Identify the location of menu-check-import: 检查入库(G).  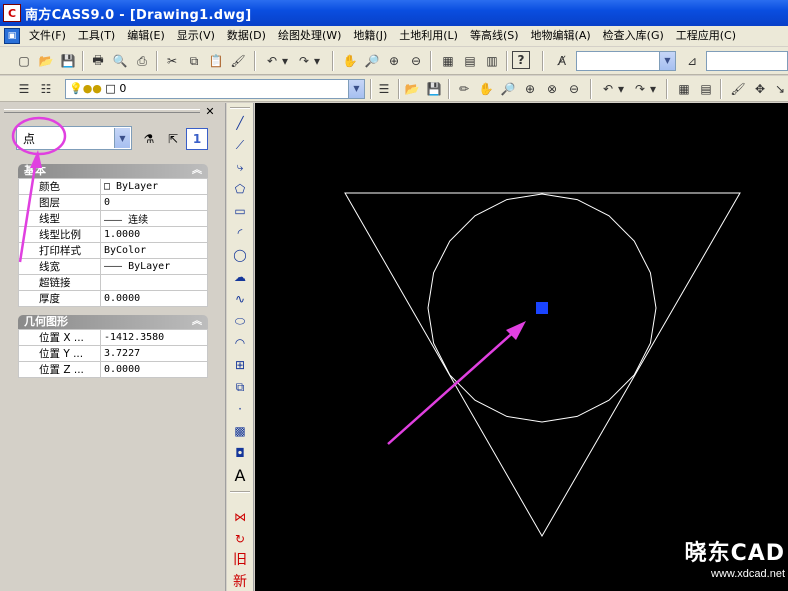
(633, 36).